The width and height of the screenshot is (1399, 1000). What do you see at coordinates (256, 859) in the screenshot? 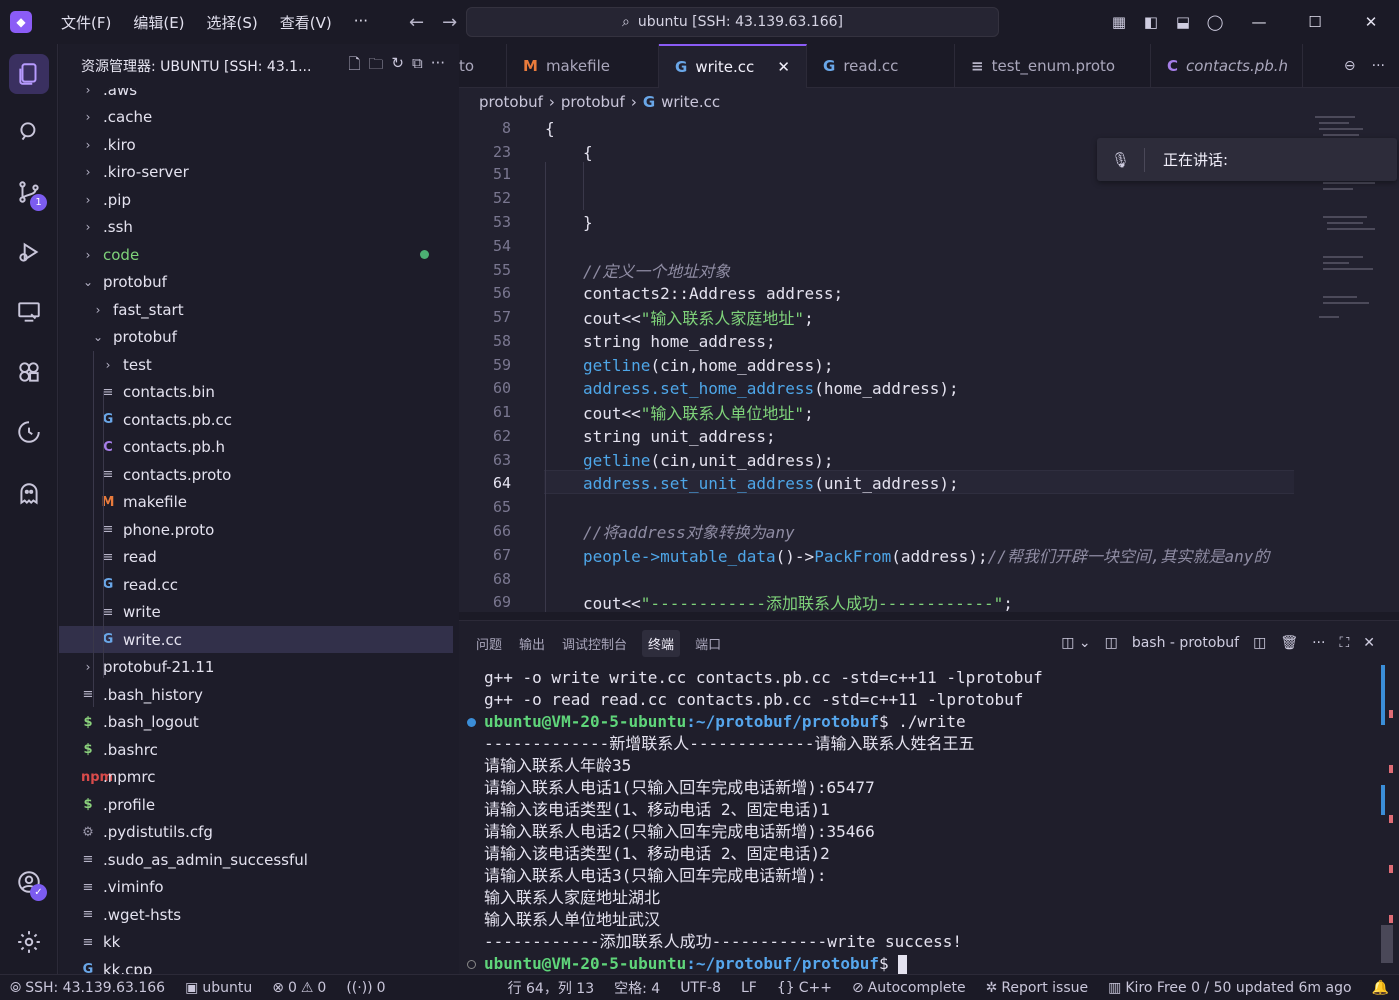
I see `file-item: ≡ .sudo_as_admin_successful` at bounding box center [256, 859].